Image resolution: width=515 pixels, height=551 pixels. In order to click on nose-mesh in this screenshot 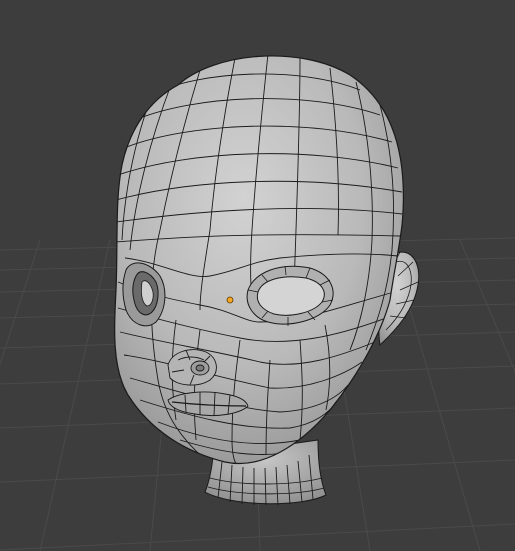, I will do `click(192, 367)`.